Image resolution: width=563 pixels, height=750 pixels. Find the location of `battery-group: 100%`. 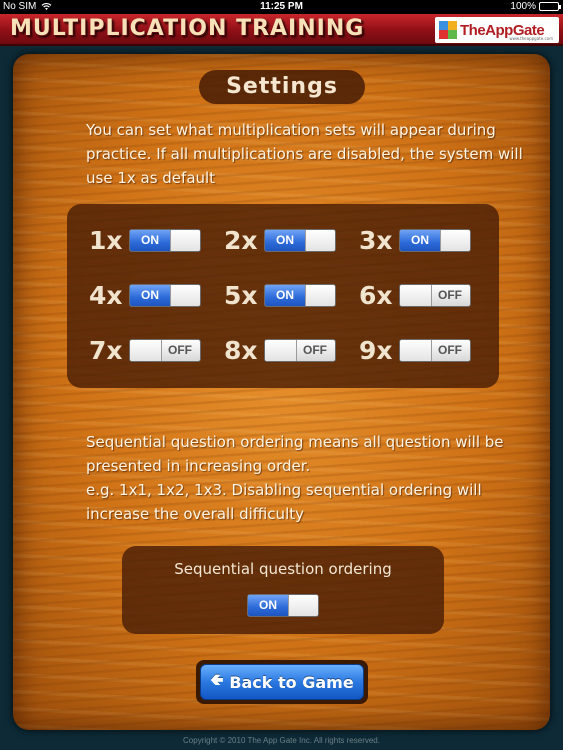

battery-group: 100% is located at coordinates (535, 6).